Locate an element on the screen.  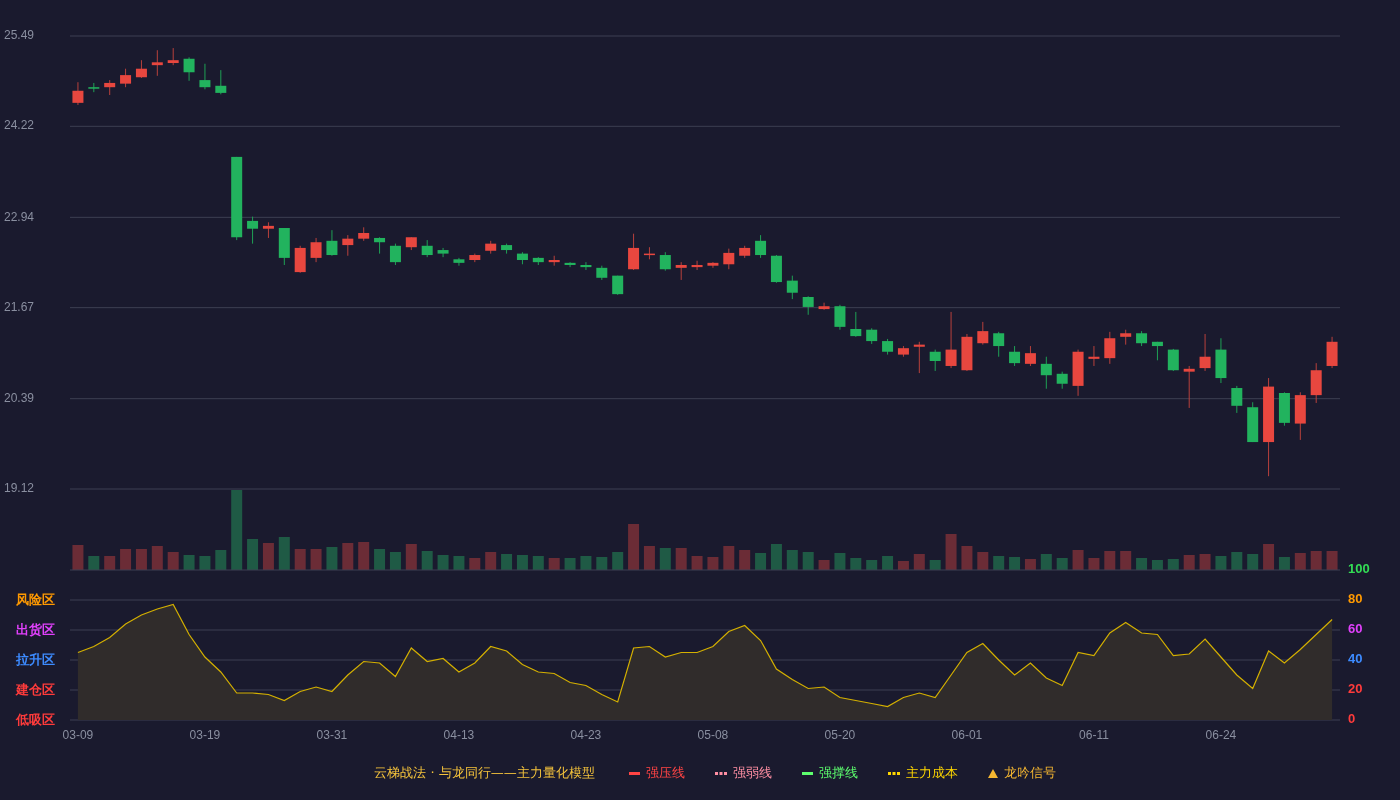
legend-title: 云梯战法 · 与龙同行——主力量化模型 is located at coordinates (484, 773).